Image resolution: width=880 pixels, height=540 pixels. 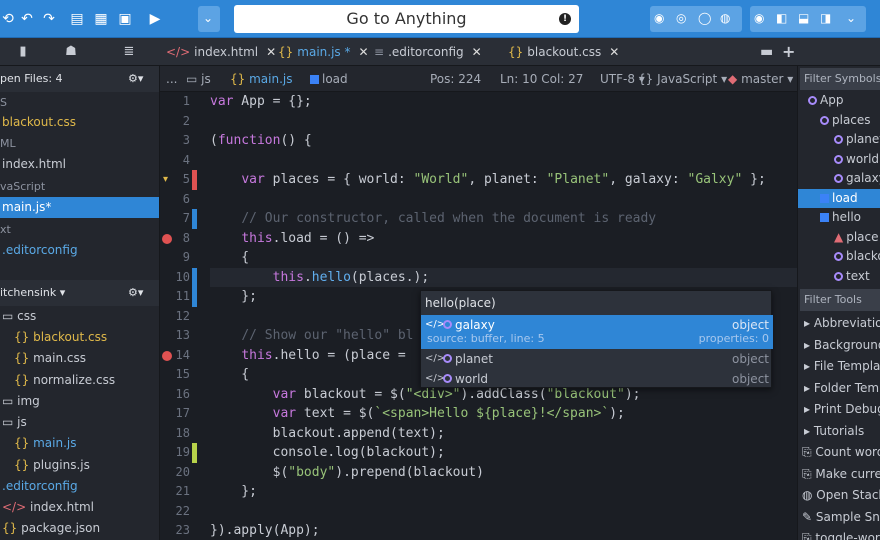 I want to click on symbol-hello: hello, so click(x=839, y=218).